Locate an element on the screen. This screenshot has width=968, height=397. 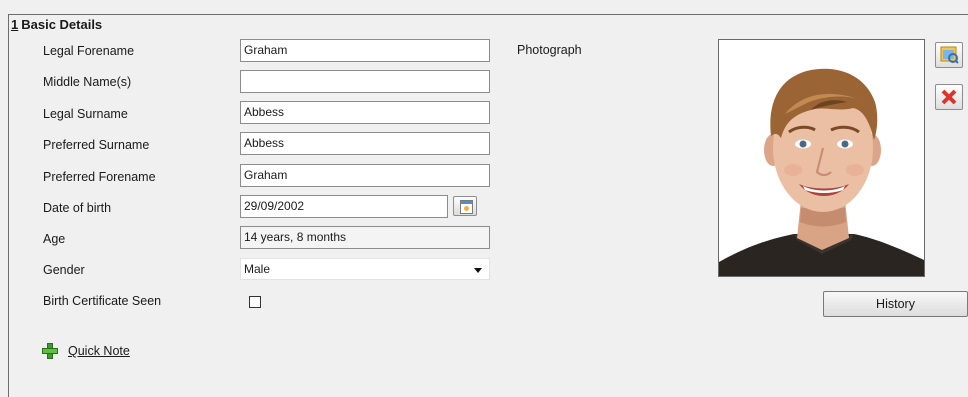
browse-photo-button is located at coordinates (949, 55).